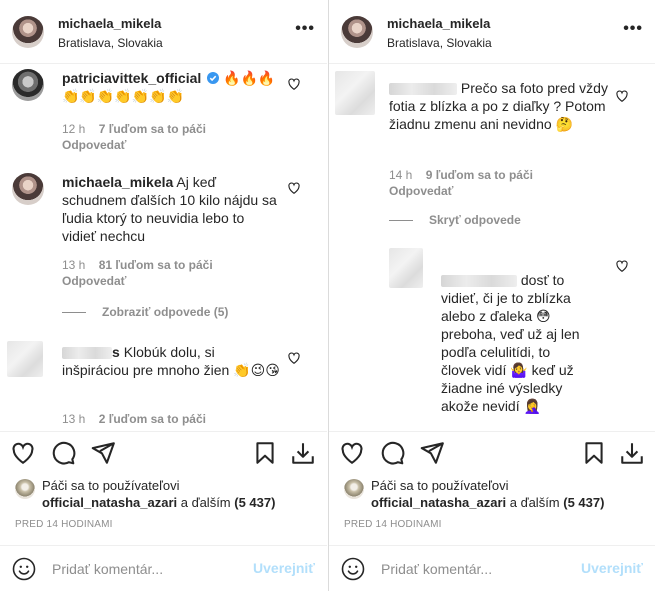 The height and width of the screenshot is (591, 655). I want to click on hide-replies-label: Skryť odpovede, so click(475, 220).